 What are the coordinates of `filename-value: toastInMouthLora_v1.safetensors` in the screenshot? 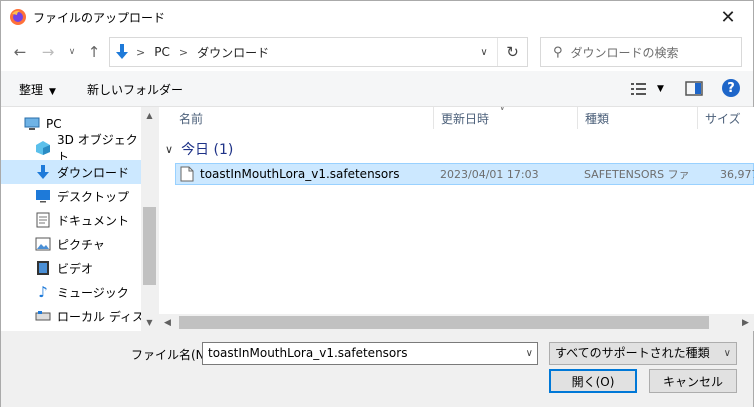 It's located at (308, 353).